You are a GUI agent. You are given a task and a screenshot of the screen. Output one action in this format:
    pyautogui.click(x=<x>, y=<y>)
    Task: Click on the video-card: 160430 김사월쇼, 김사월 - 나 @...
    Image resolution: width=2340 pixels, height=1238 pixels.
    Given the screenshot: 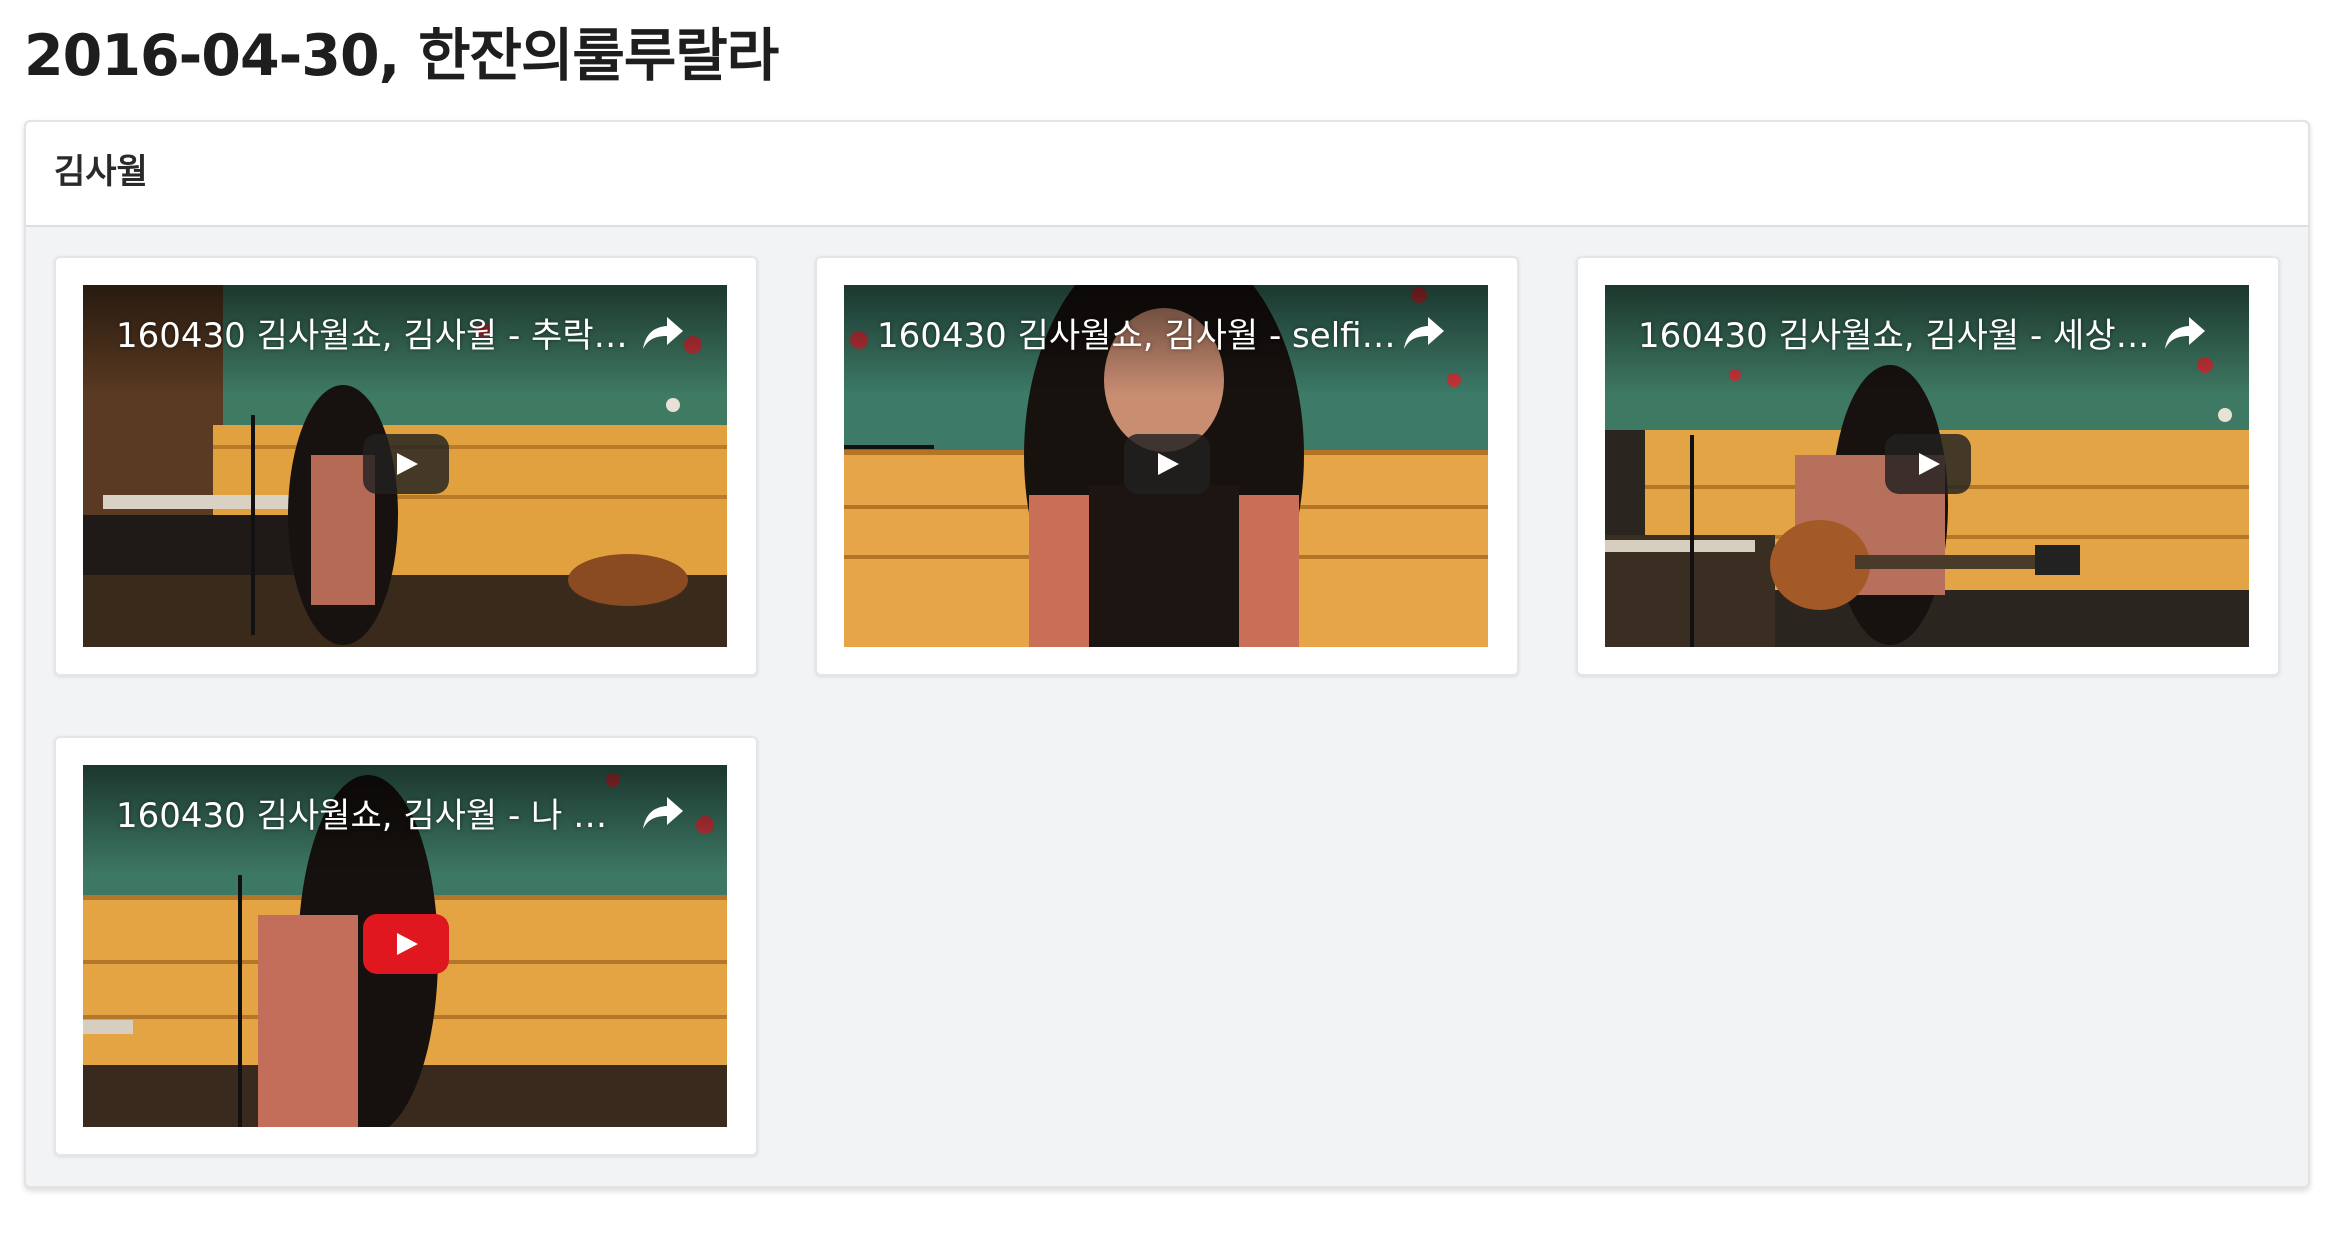 What is the action you would take?
    pyautogui.click(x=406, y=946)
    